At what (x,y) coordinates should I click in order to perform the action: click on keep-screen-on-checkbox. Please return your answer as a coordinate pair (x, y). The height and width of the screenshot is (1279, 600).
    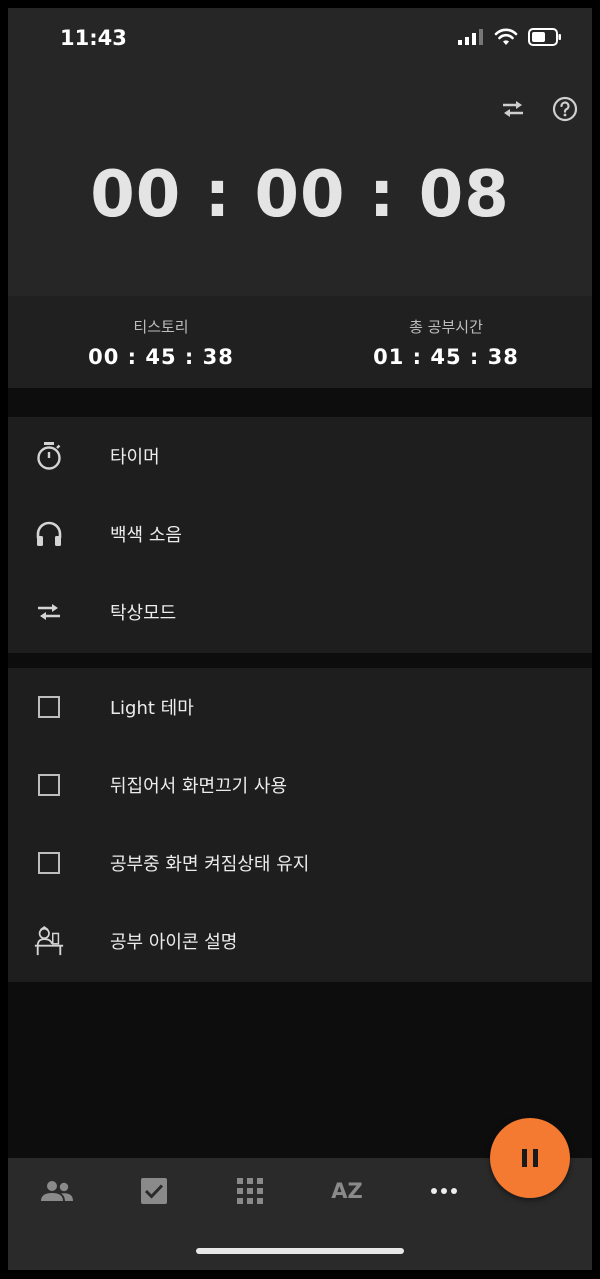
    Looking at the image, I should click on (49, 863).